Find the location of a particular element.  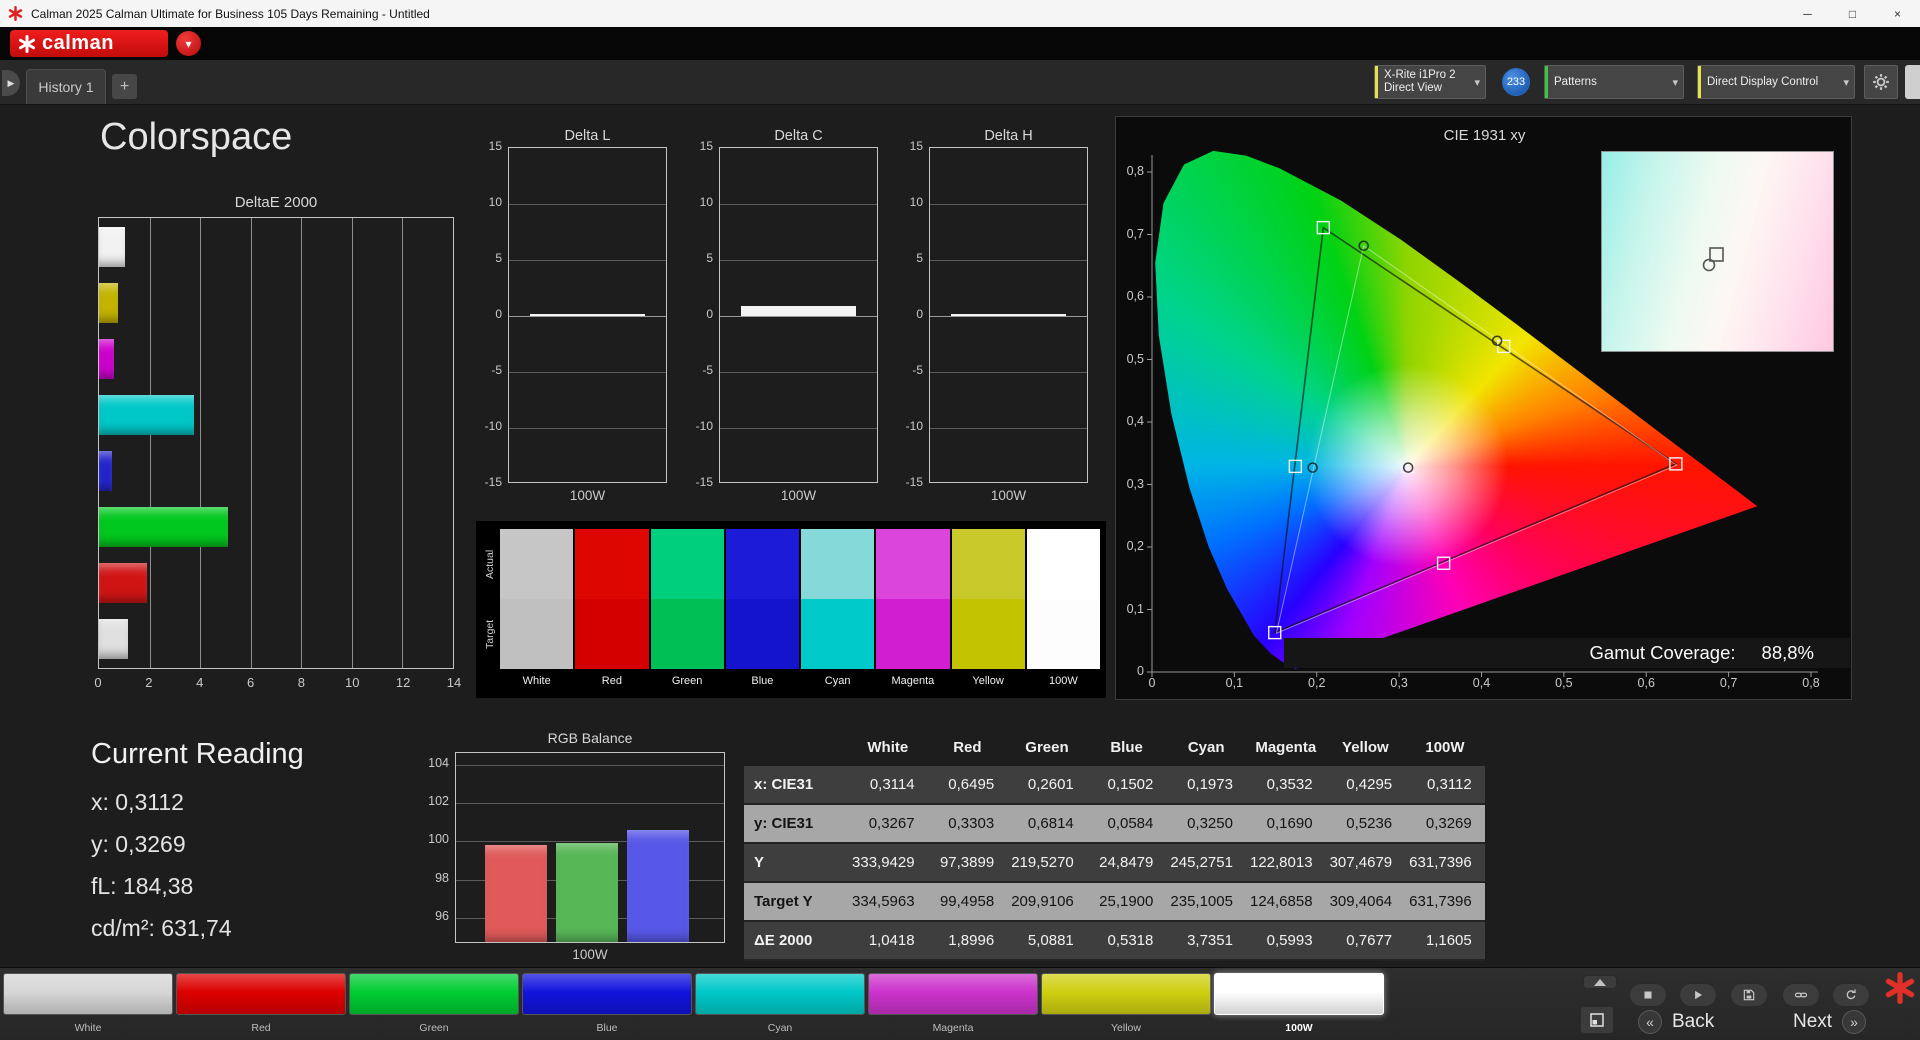

table-cell: 99,4958 is located at coordinates (967, 901).